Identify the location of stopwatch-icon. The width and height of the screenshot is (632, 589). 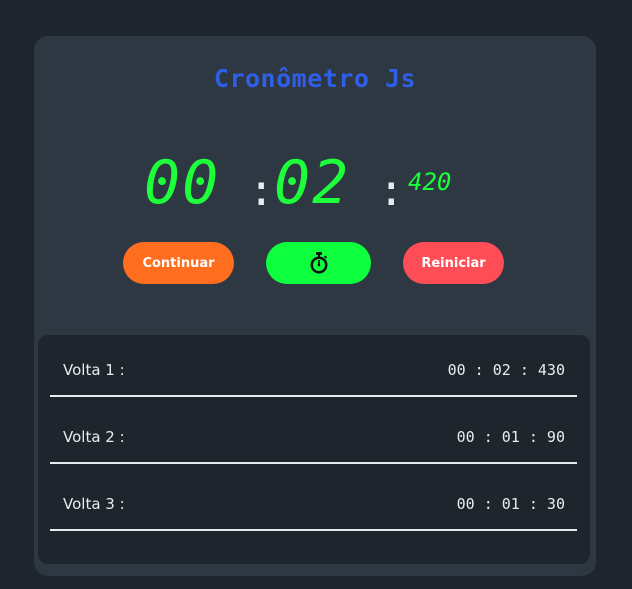
(319, 263).